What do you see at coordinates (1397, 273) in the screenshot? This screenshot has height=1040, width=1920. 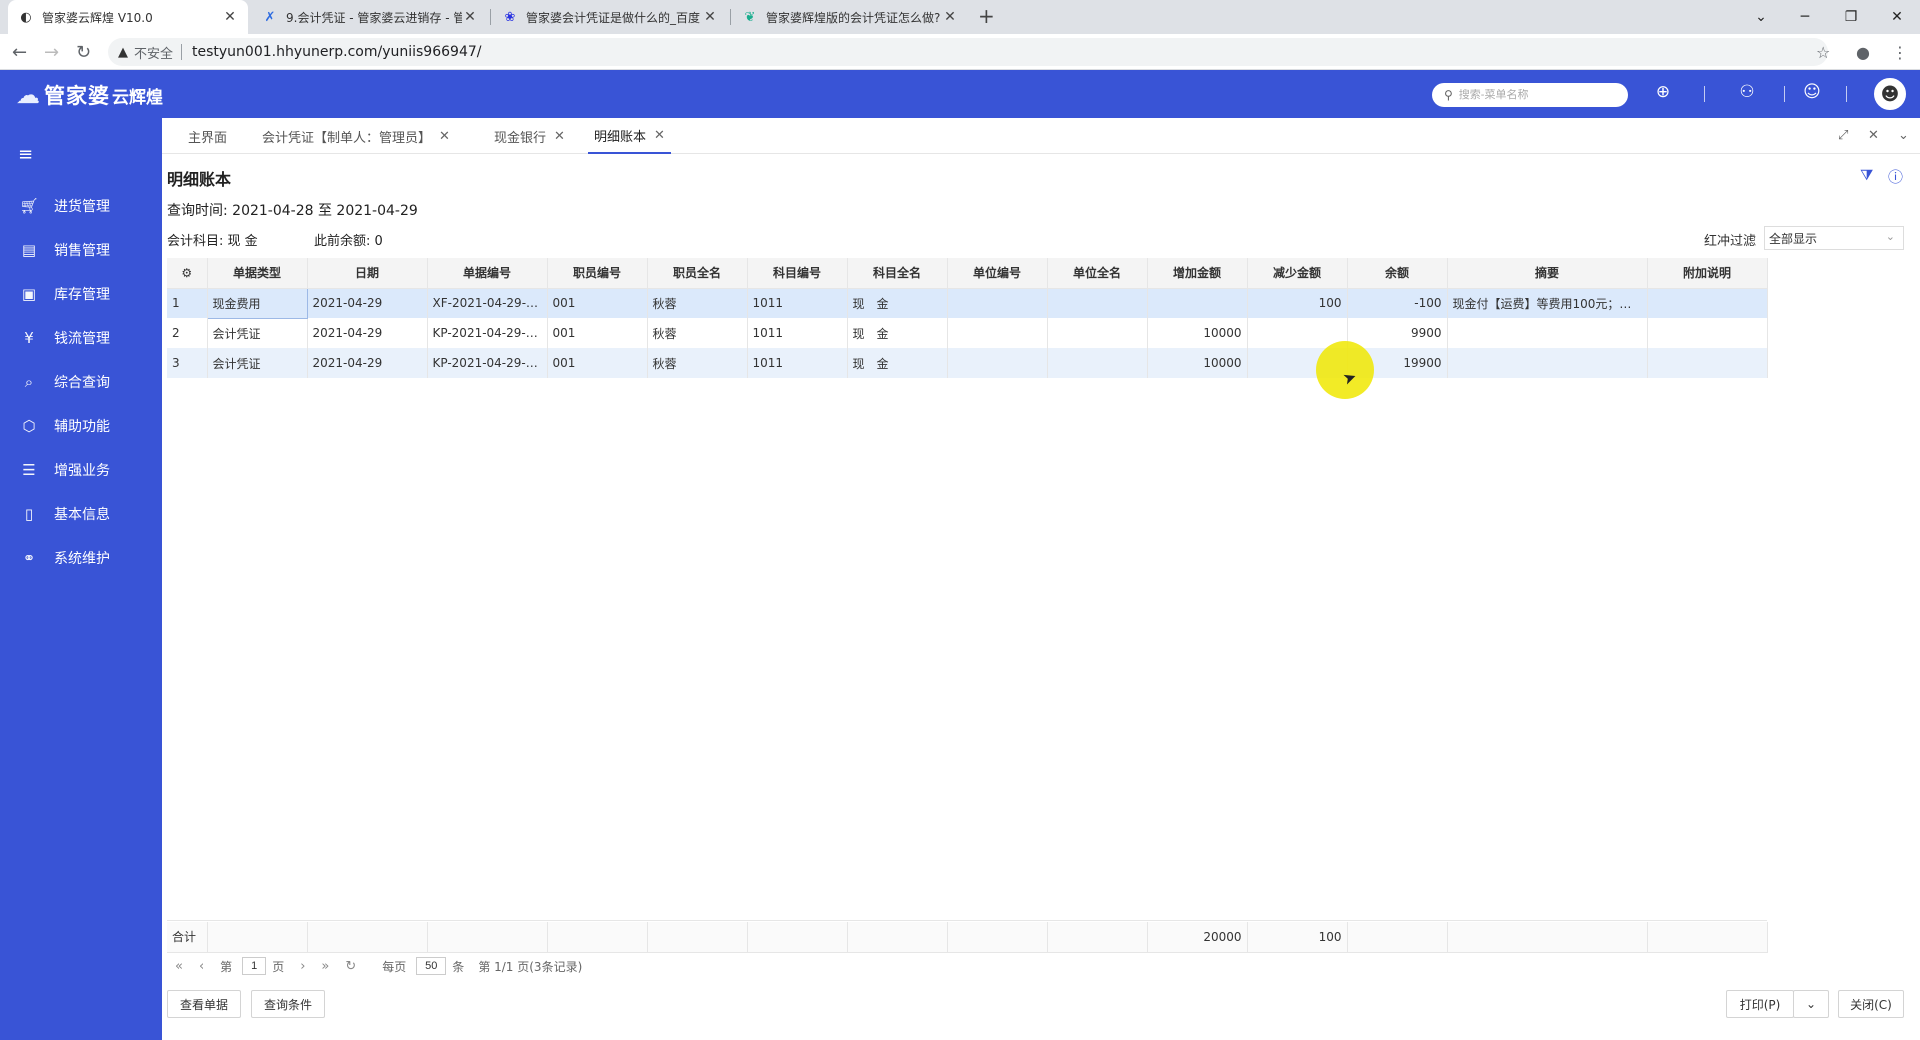 I see `column-header: 余额` at bounding box center [1397, 273].